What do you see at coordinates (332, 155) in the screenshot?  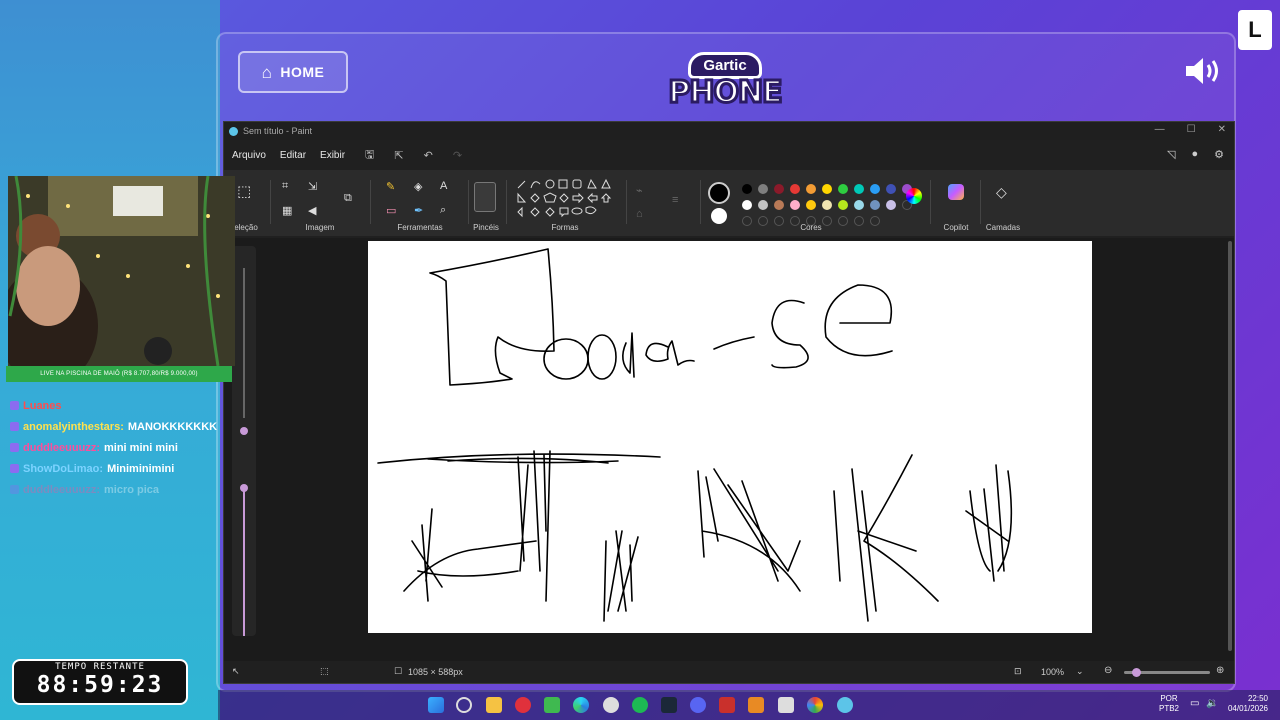 I see `menu-exibir: Exibir` at bounding box center [332, 155].